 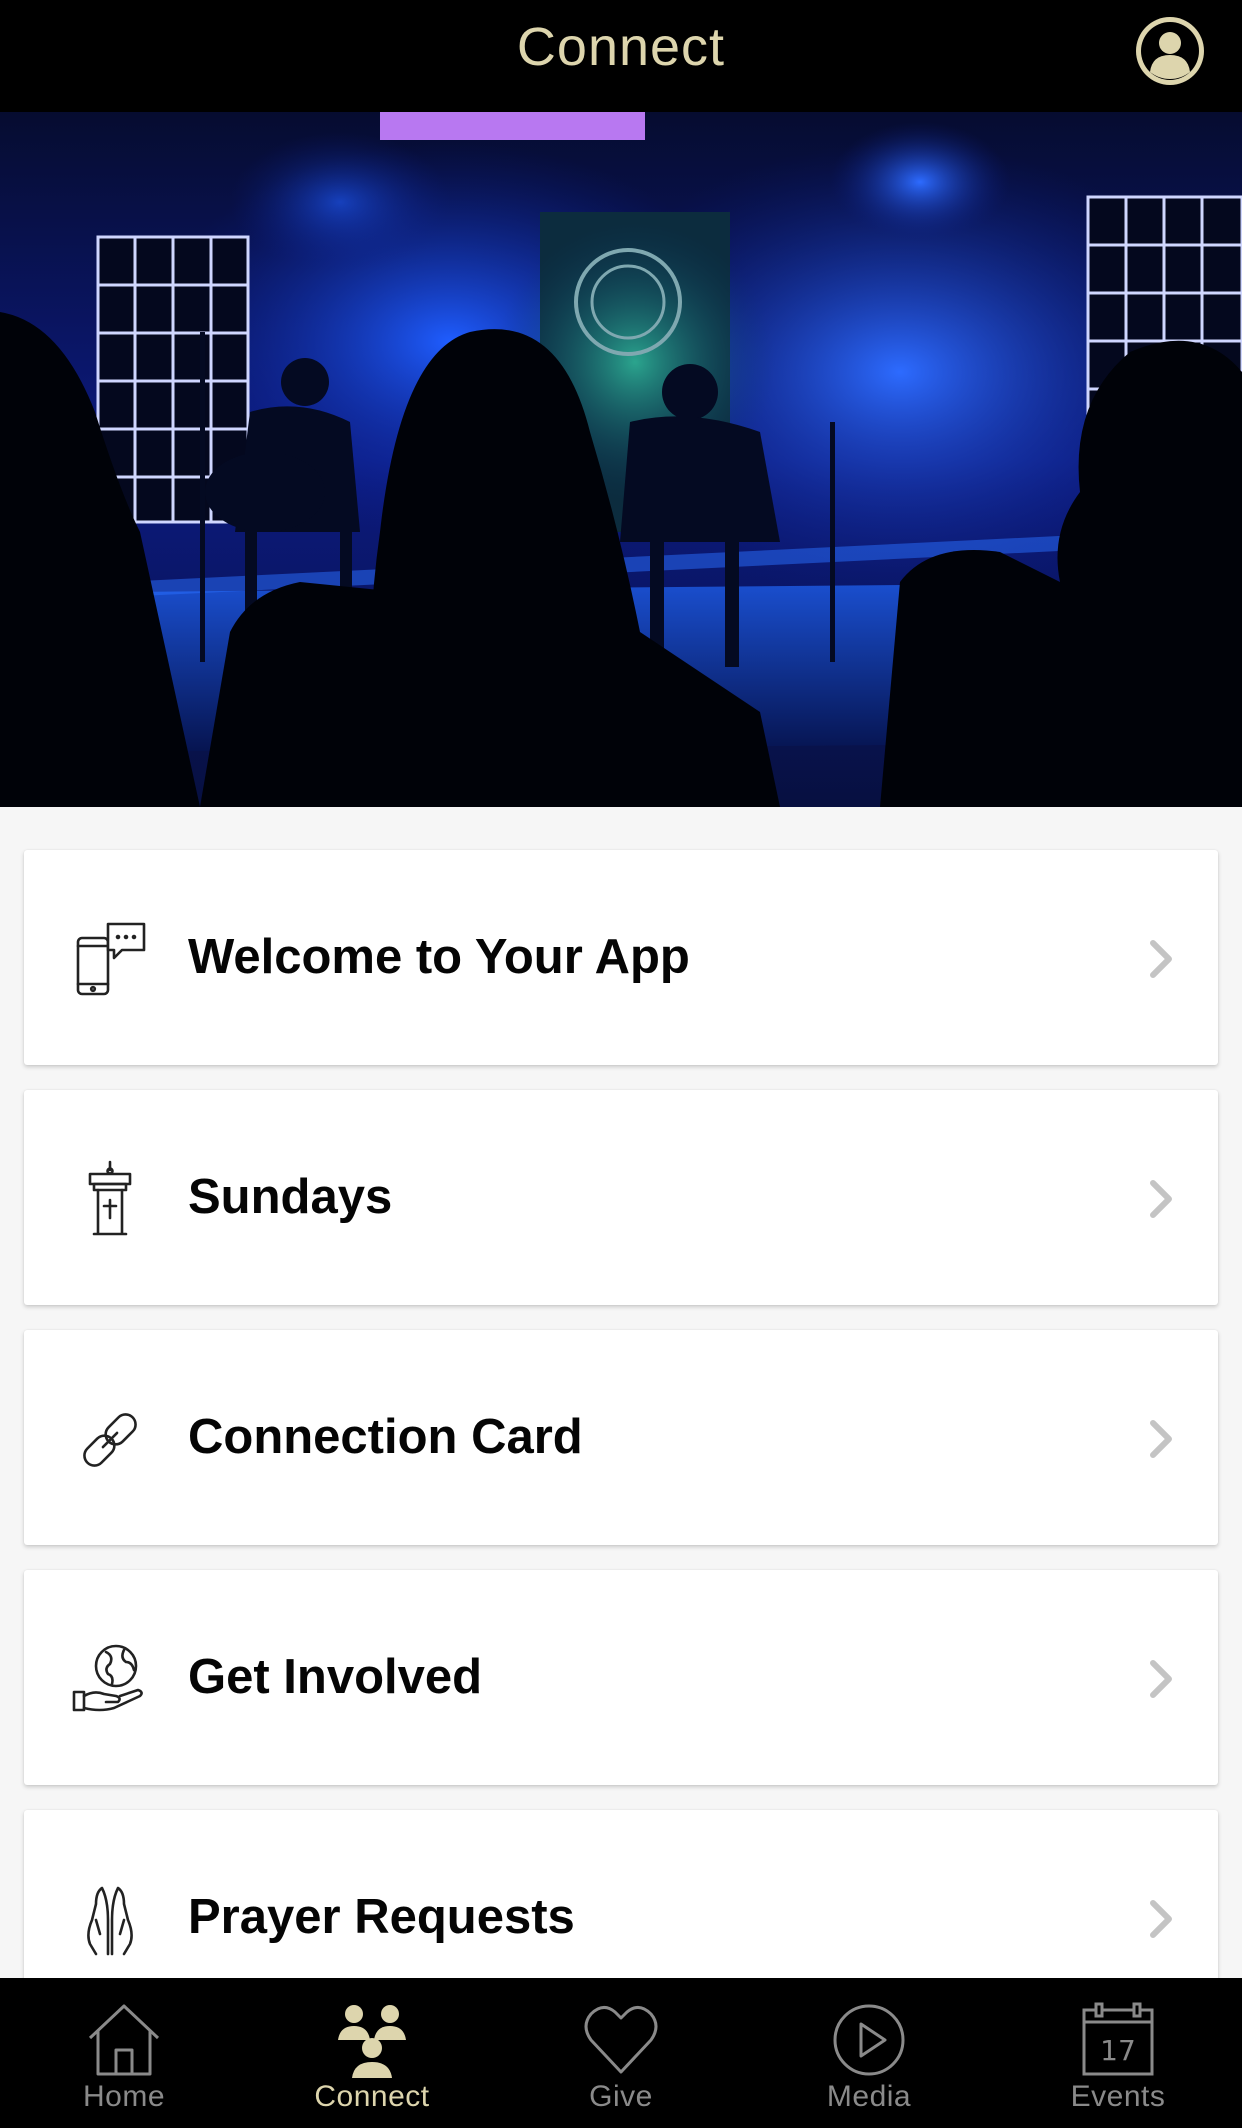 I want to click on globe-hand-icon, so click(x=107, y=1678).